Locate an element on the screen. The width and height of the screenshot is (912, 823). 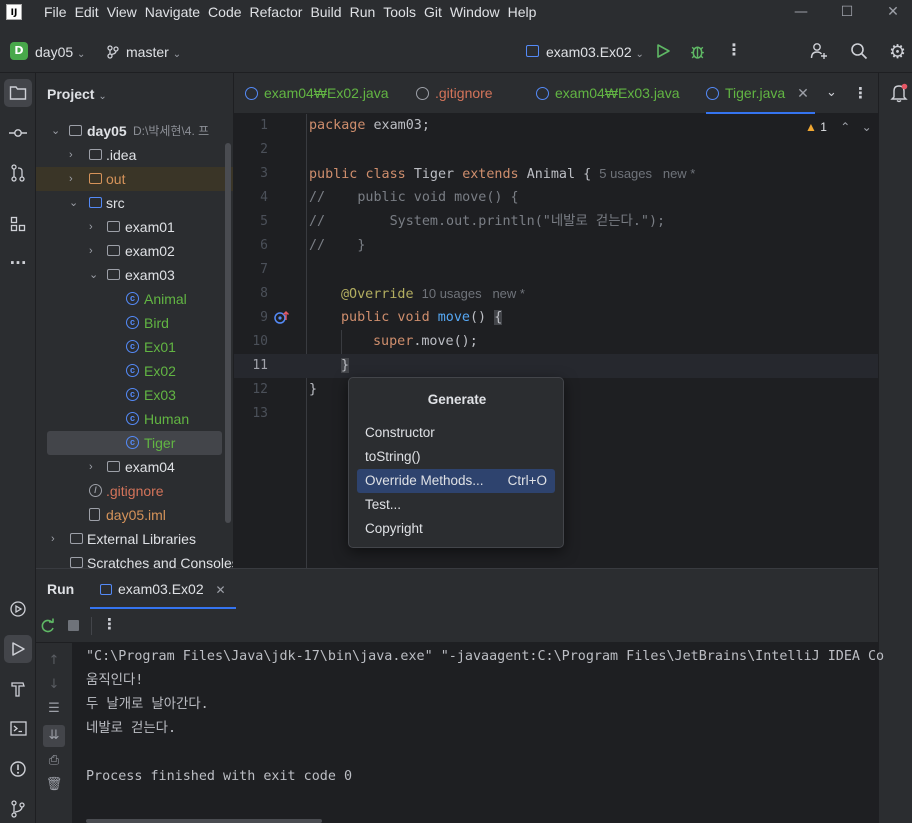
build-hammer-icon is located at coordinates (18, 689).